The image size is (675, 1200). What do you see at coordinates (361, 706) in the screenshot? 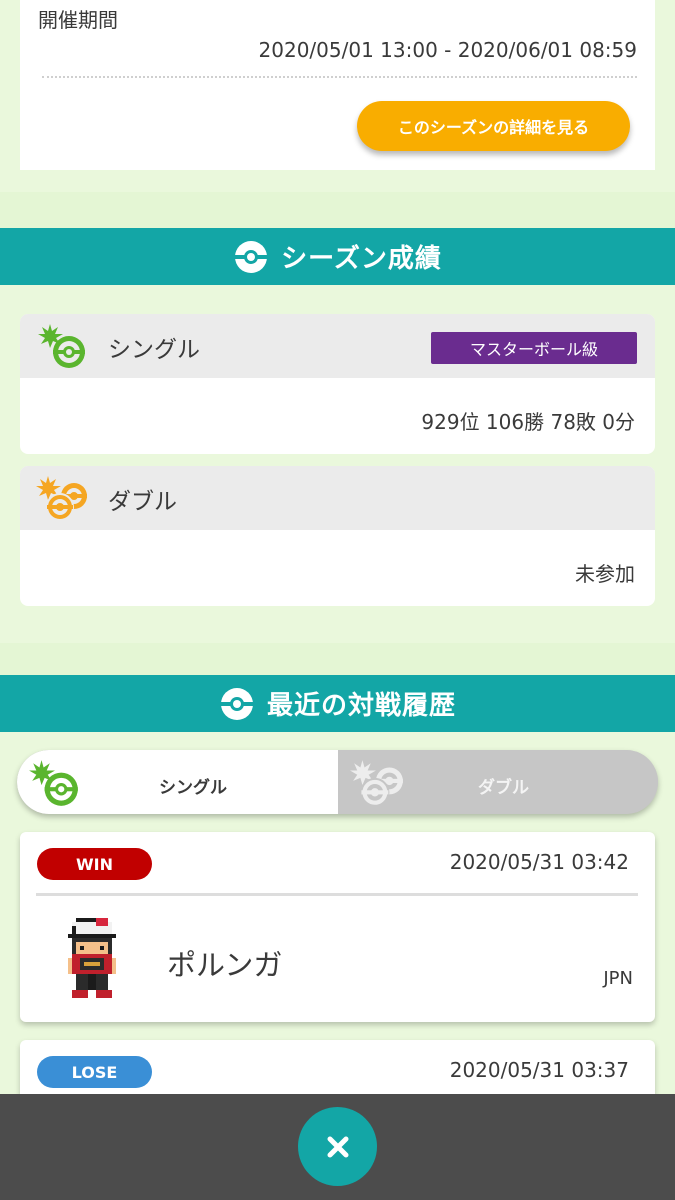
I see `recent-battles-title: 最近の対戦履歴` at bounding box center [361, 706].